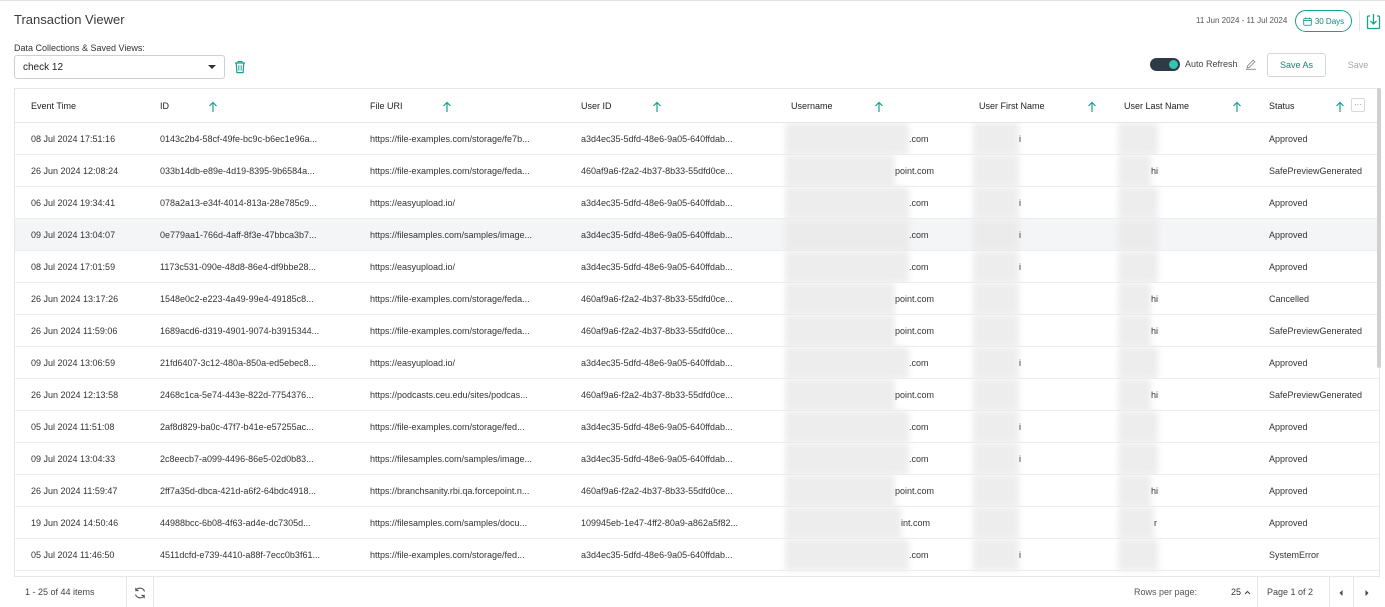  Describe the element at coordinates (1012, 106) in the screenshot. I see `column-header-user-first-name: User First Name` at that location.